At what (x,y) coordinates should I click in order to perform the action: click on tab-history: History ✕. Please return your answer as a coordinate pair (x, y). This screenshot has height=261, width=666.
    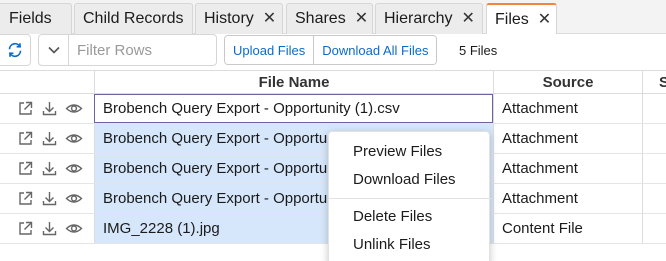
    Looking at the image, I should click on (239, 18).